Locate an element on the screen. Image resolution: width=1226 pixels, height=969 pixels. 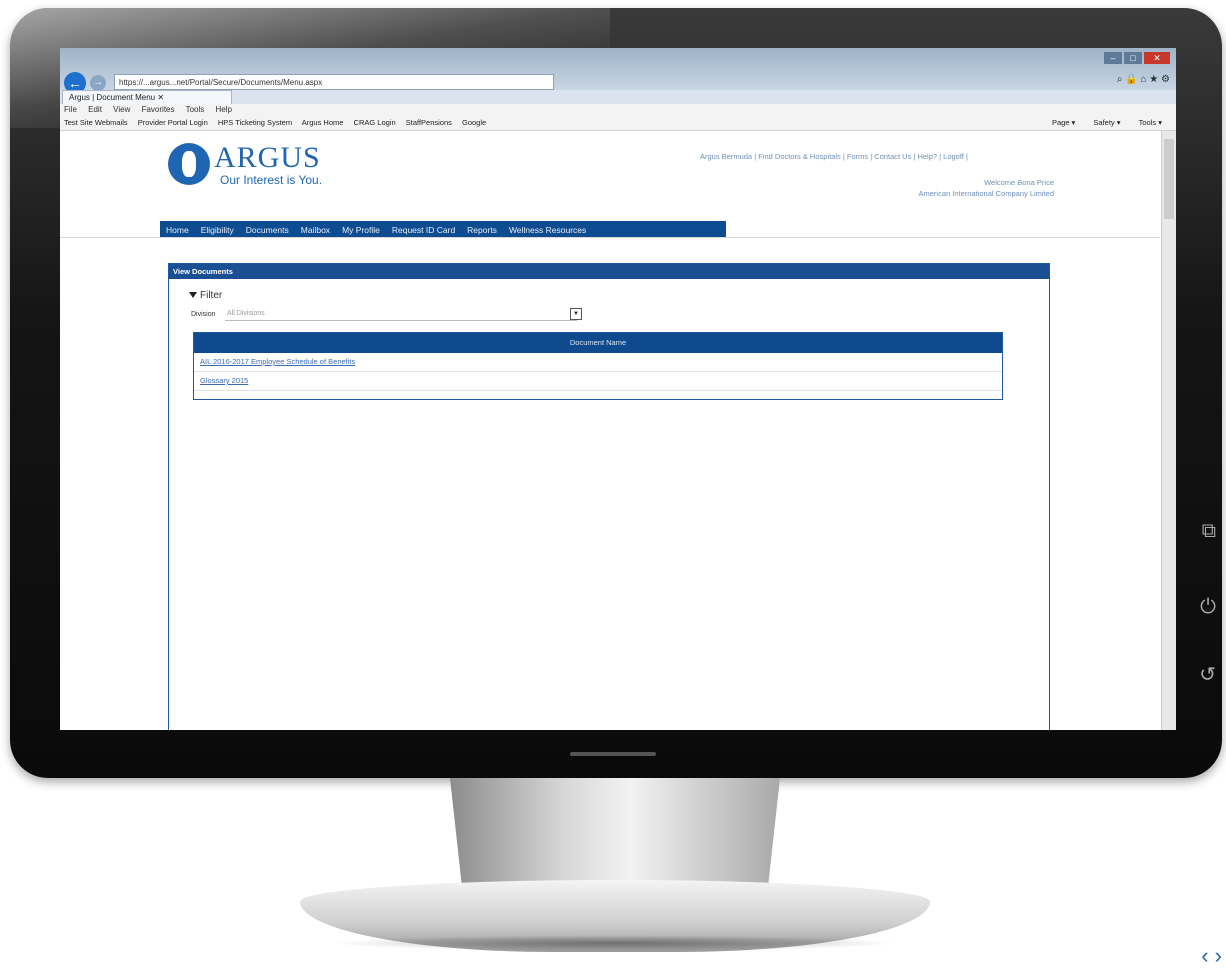
logo-name: ARGUS is located at coordinates (267, 157).